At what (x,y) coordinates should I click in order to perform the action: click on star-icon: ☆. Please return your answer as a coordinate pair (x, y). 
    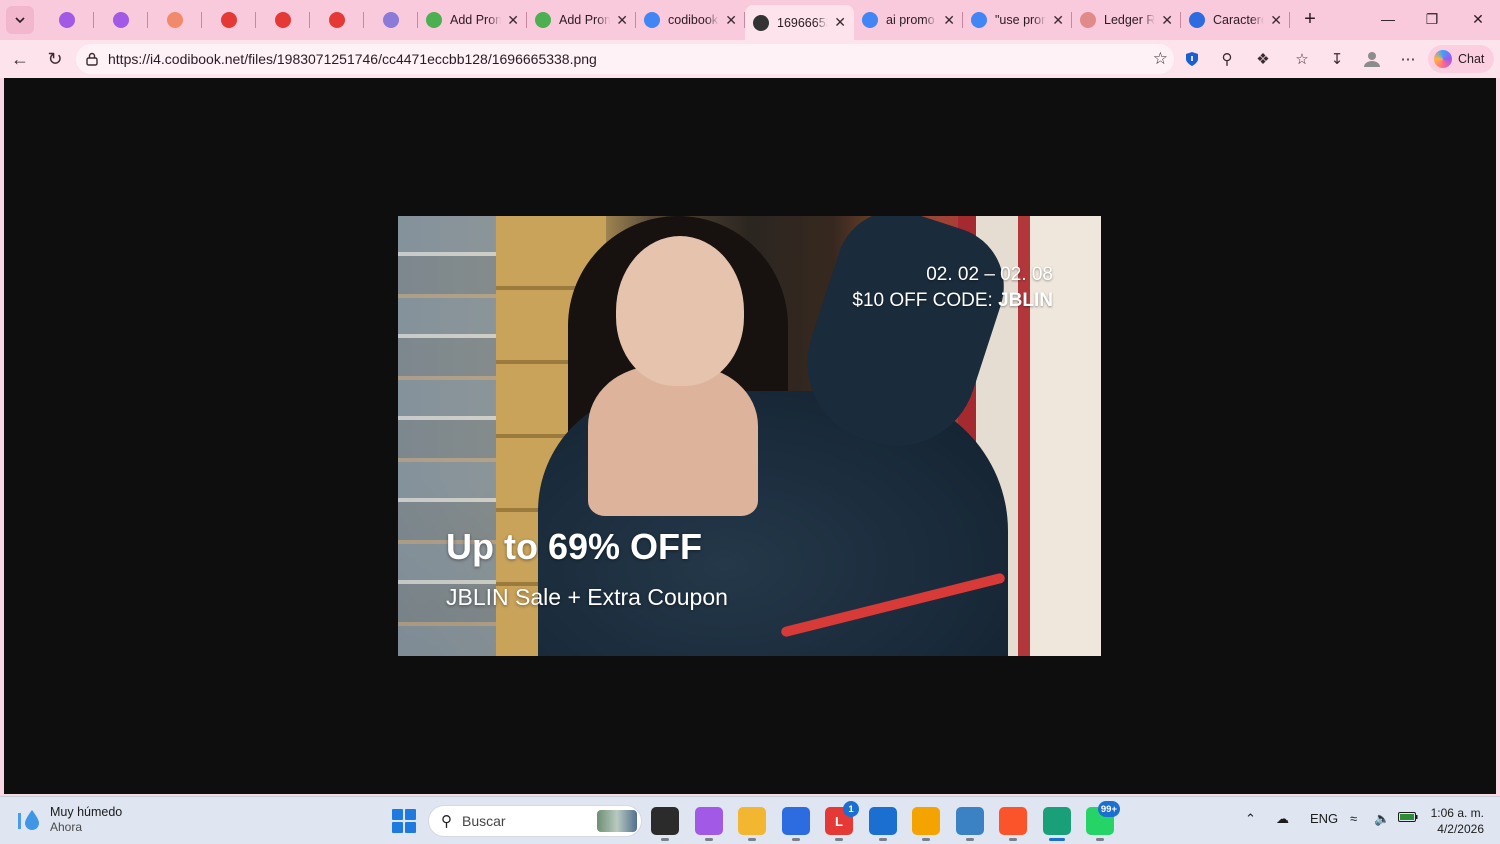
    Looking at the image, I should click on (1160, 59).